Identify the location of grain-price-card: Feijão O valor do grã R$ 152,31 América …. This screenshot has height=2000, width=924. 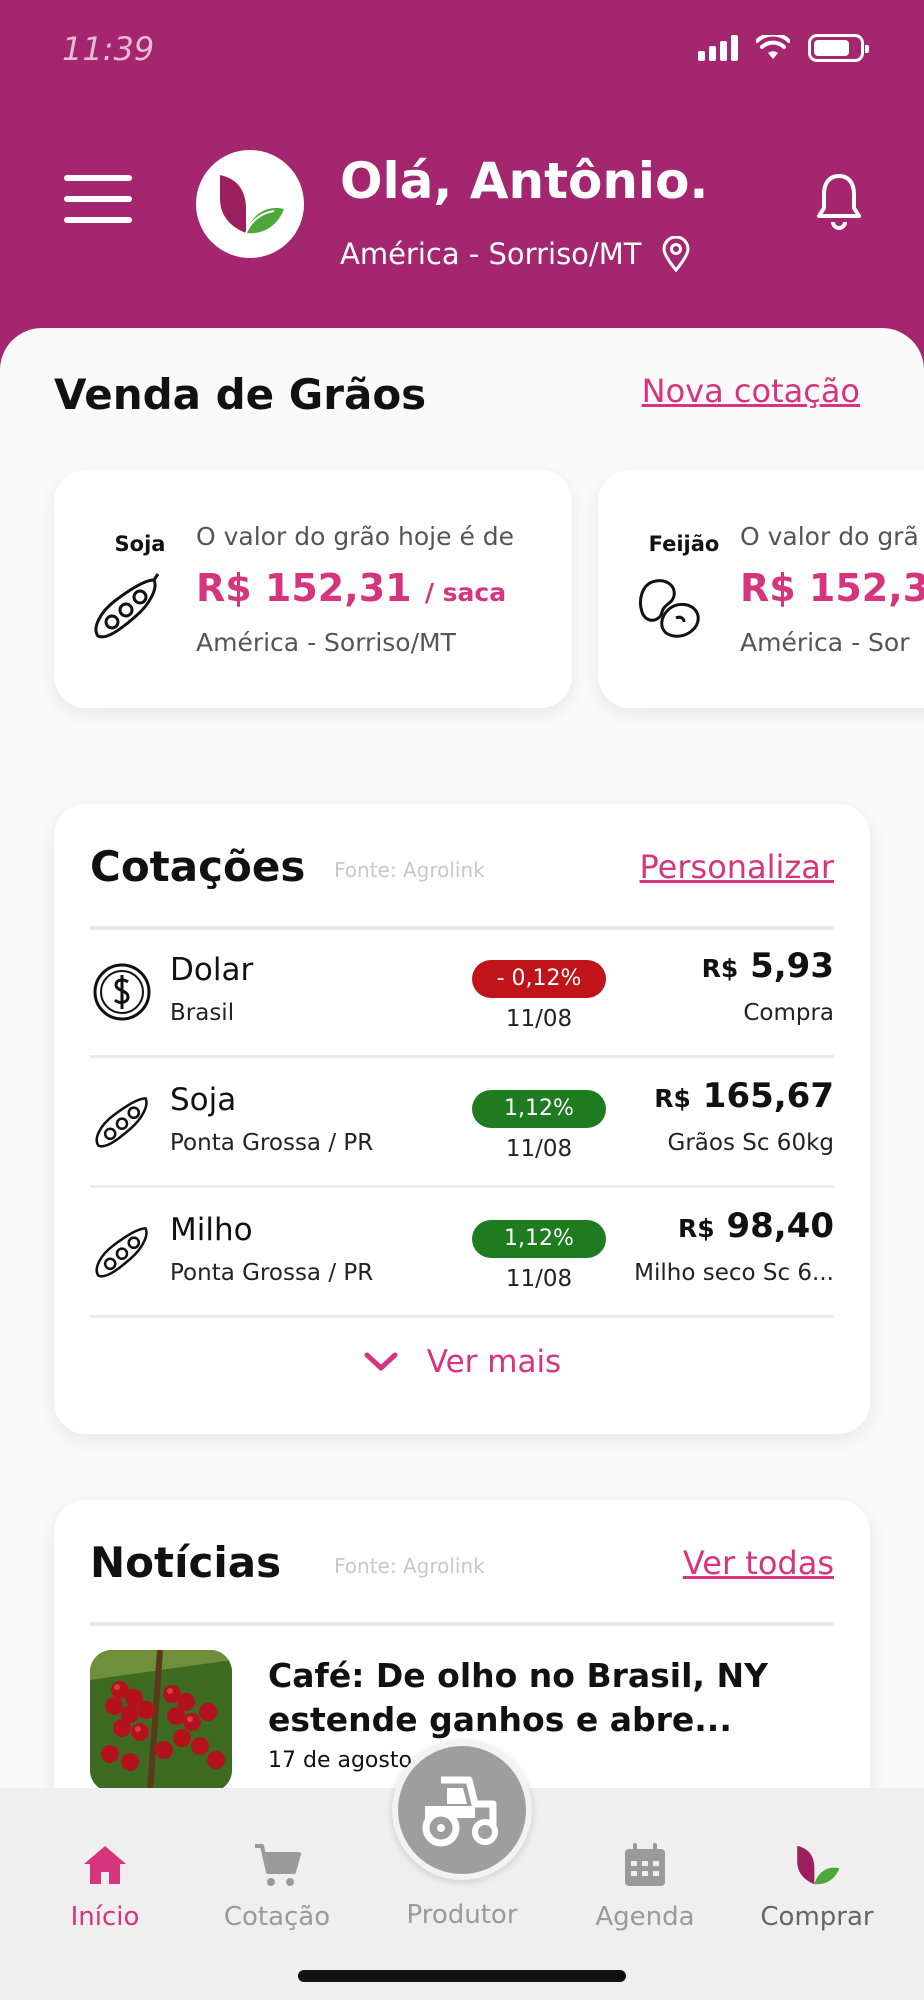
(761, 589).